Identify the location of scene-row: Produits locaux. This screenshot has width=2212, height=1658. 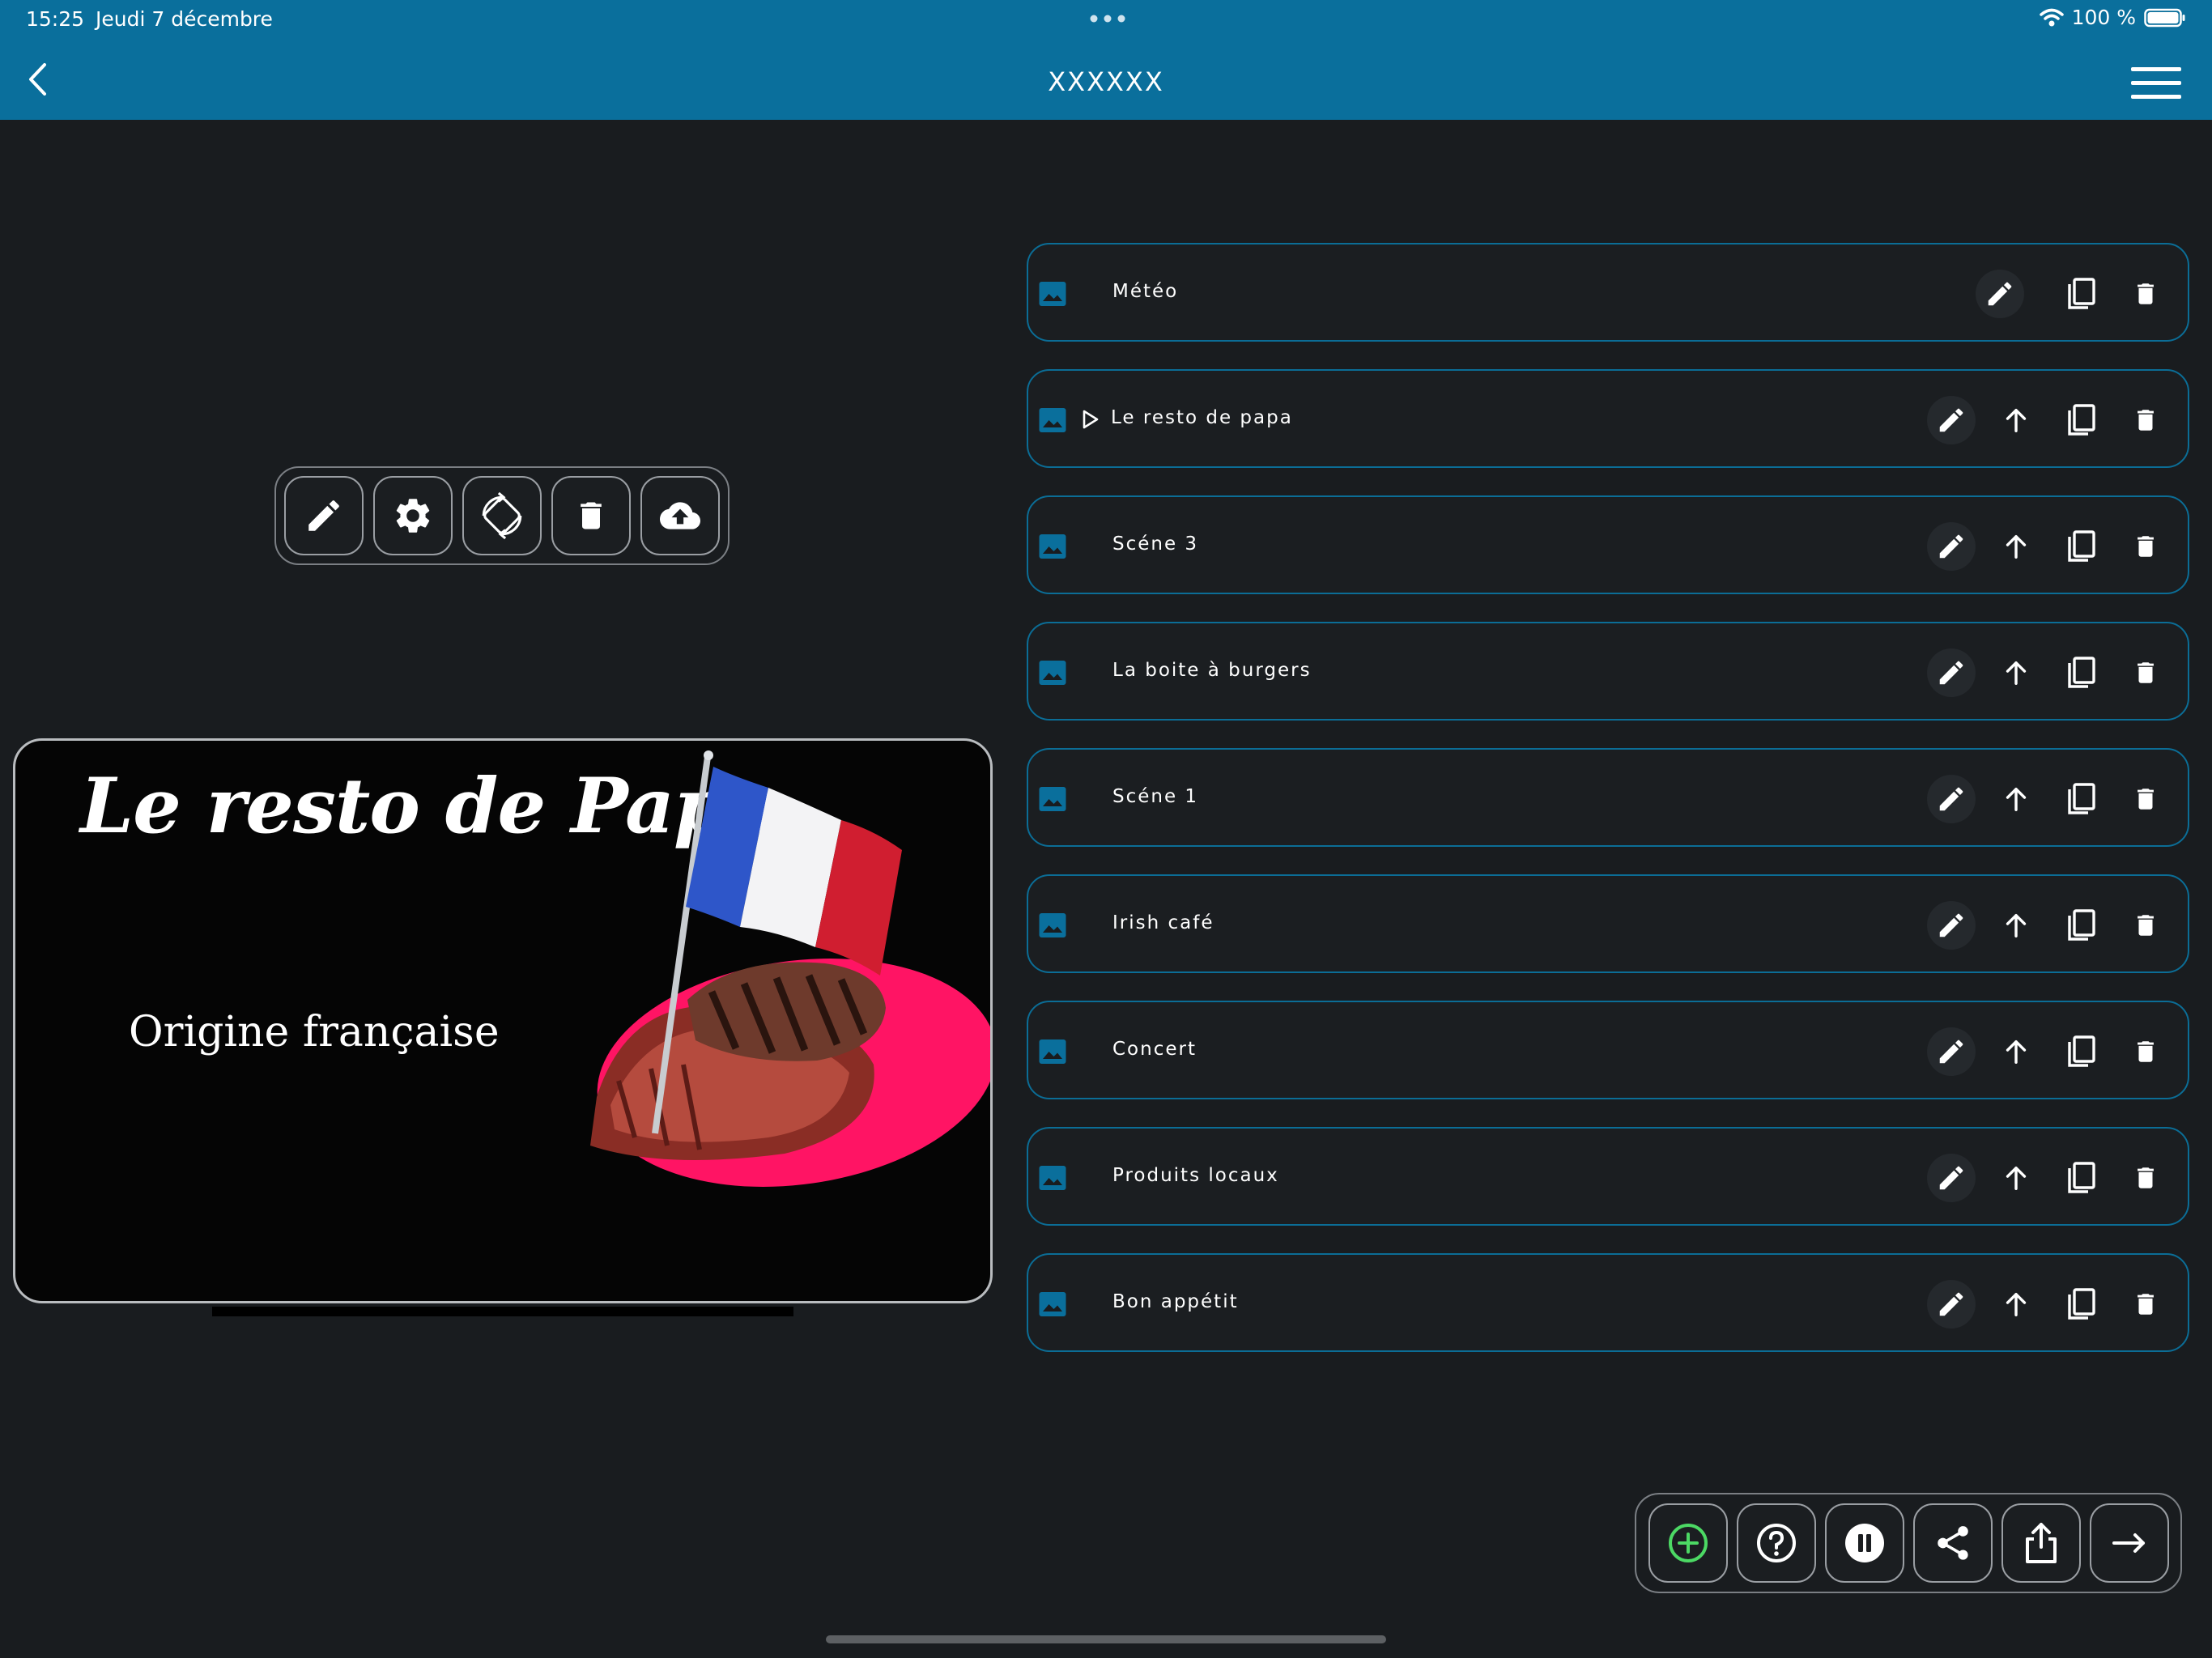
(1608, 1176).